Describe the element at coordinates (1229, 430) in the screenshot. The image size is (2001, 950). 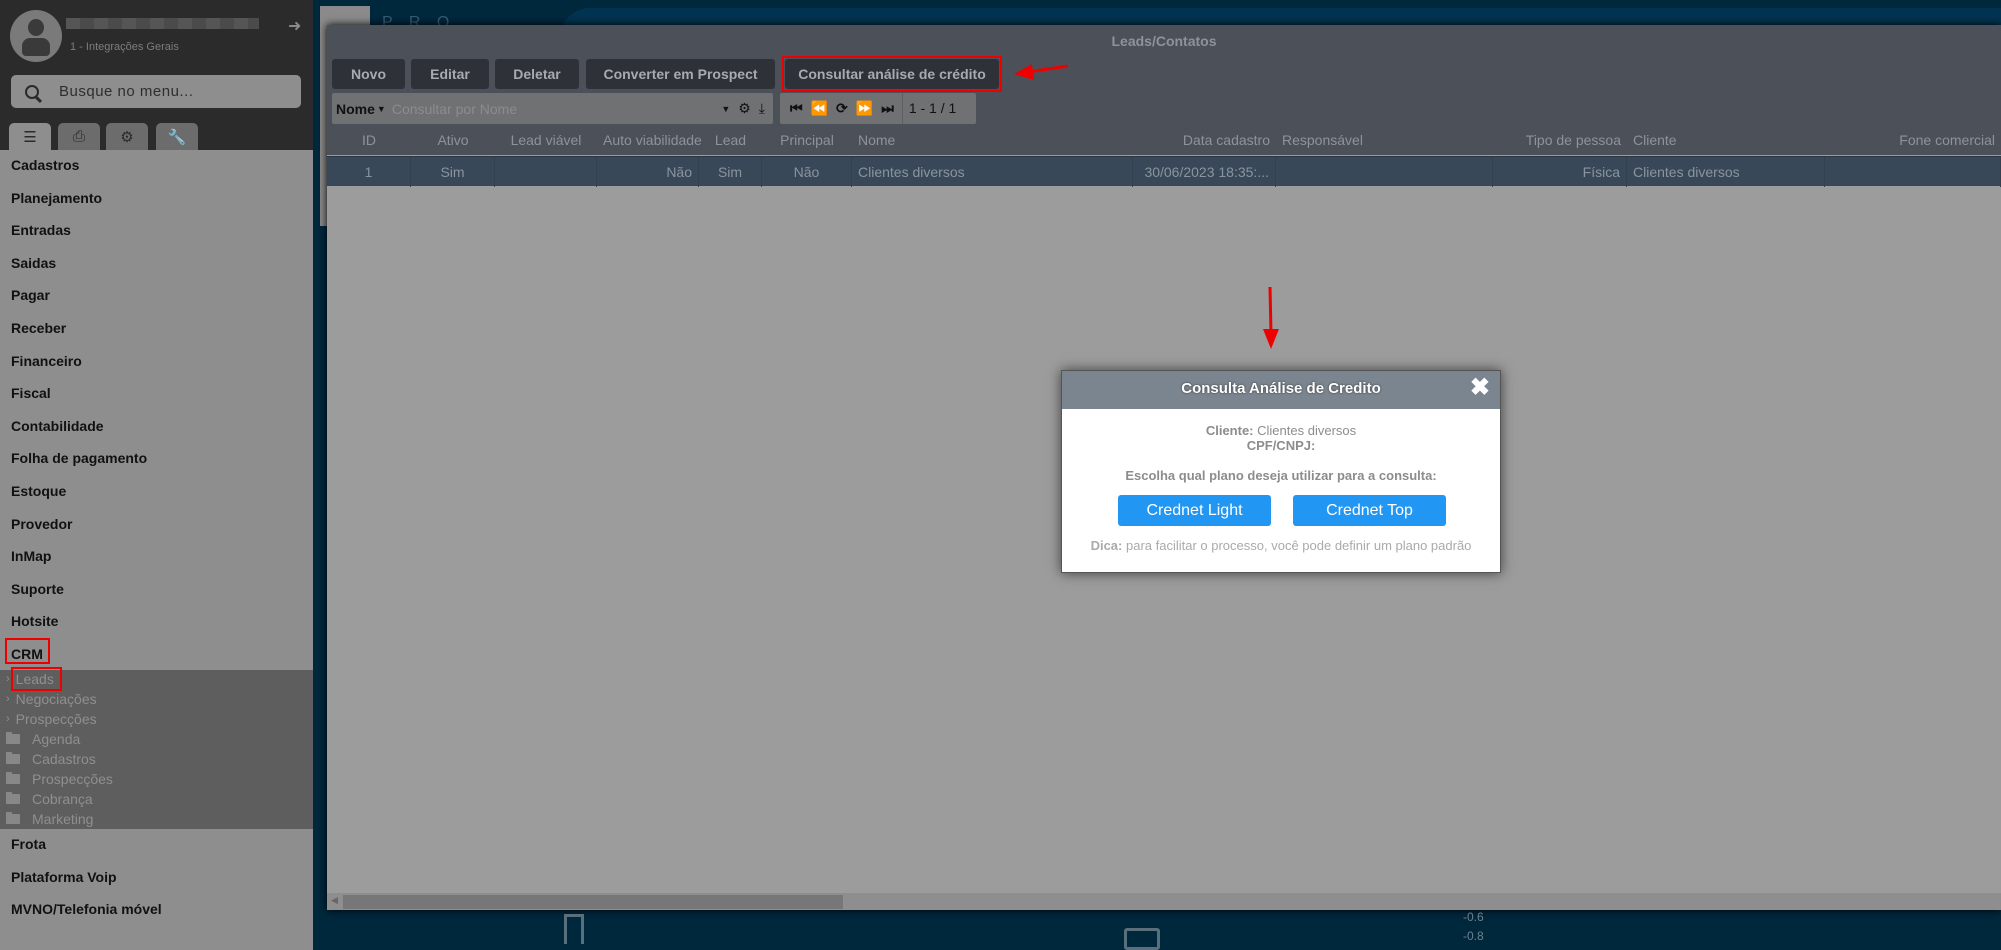
I see `cliente-label: Cliente:` at that location.